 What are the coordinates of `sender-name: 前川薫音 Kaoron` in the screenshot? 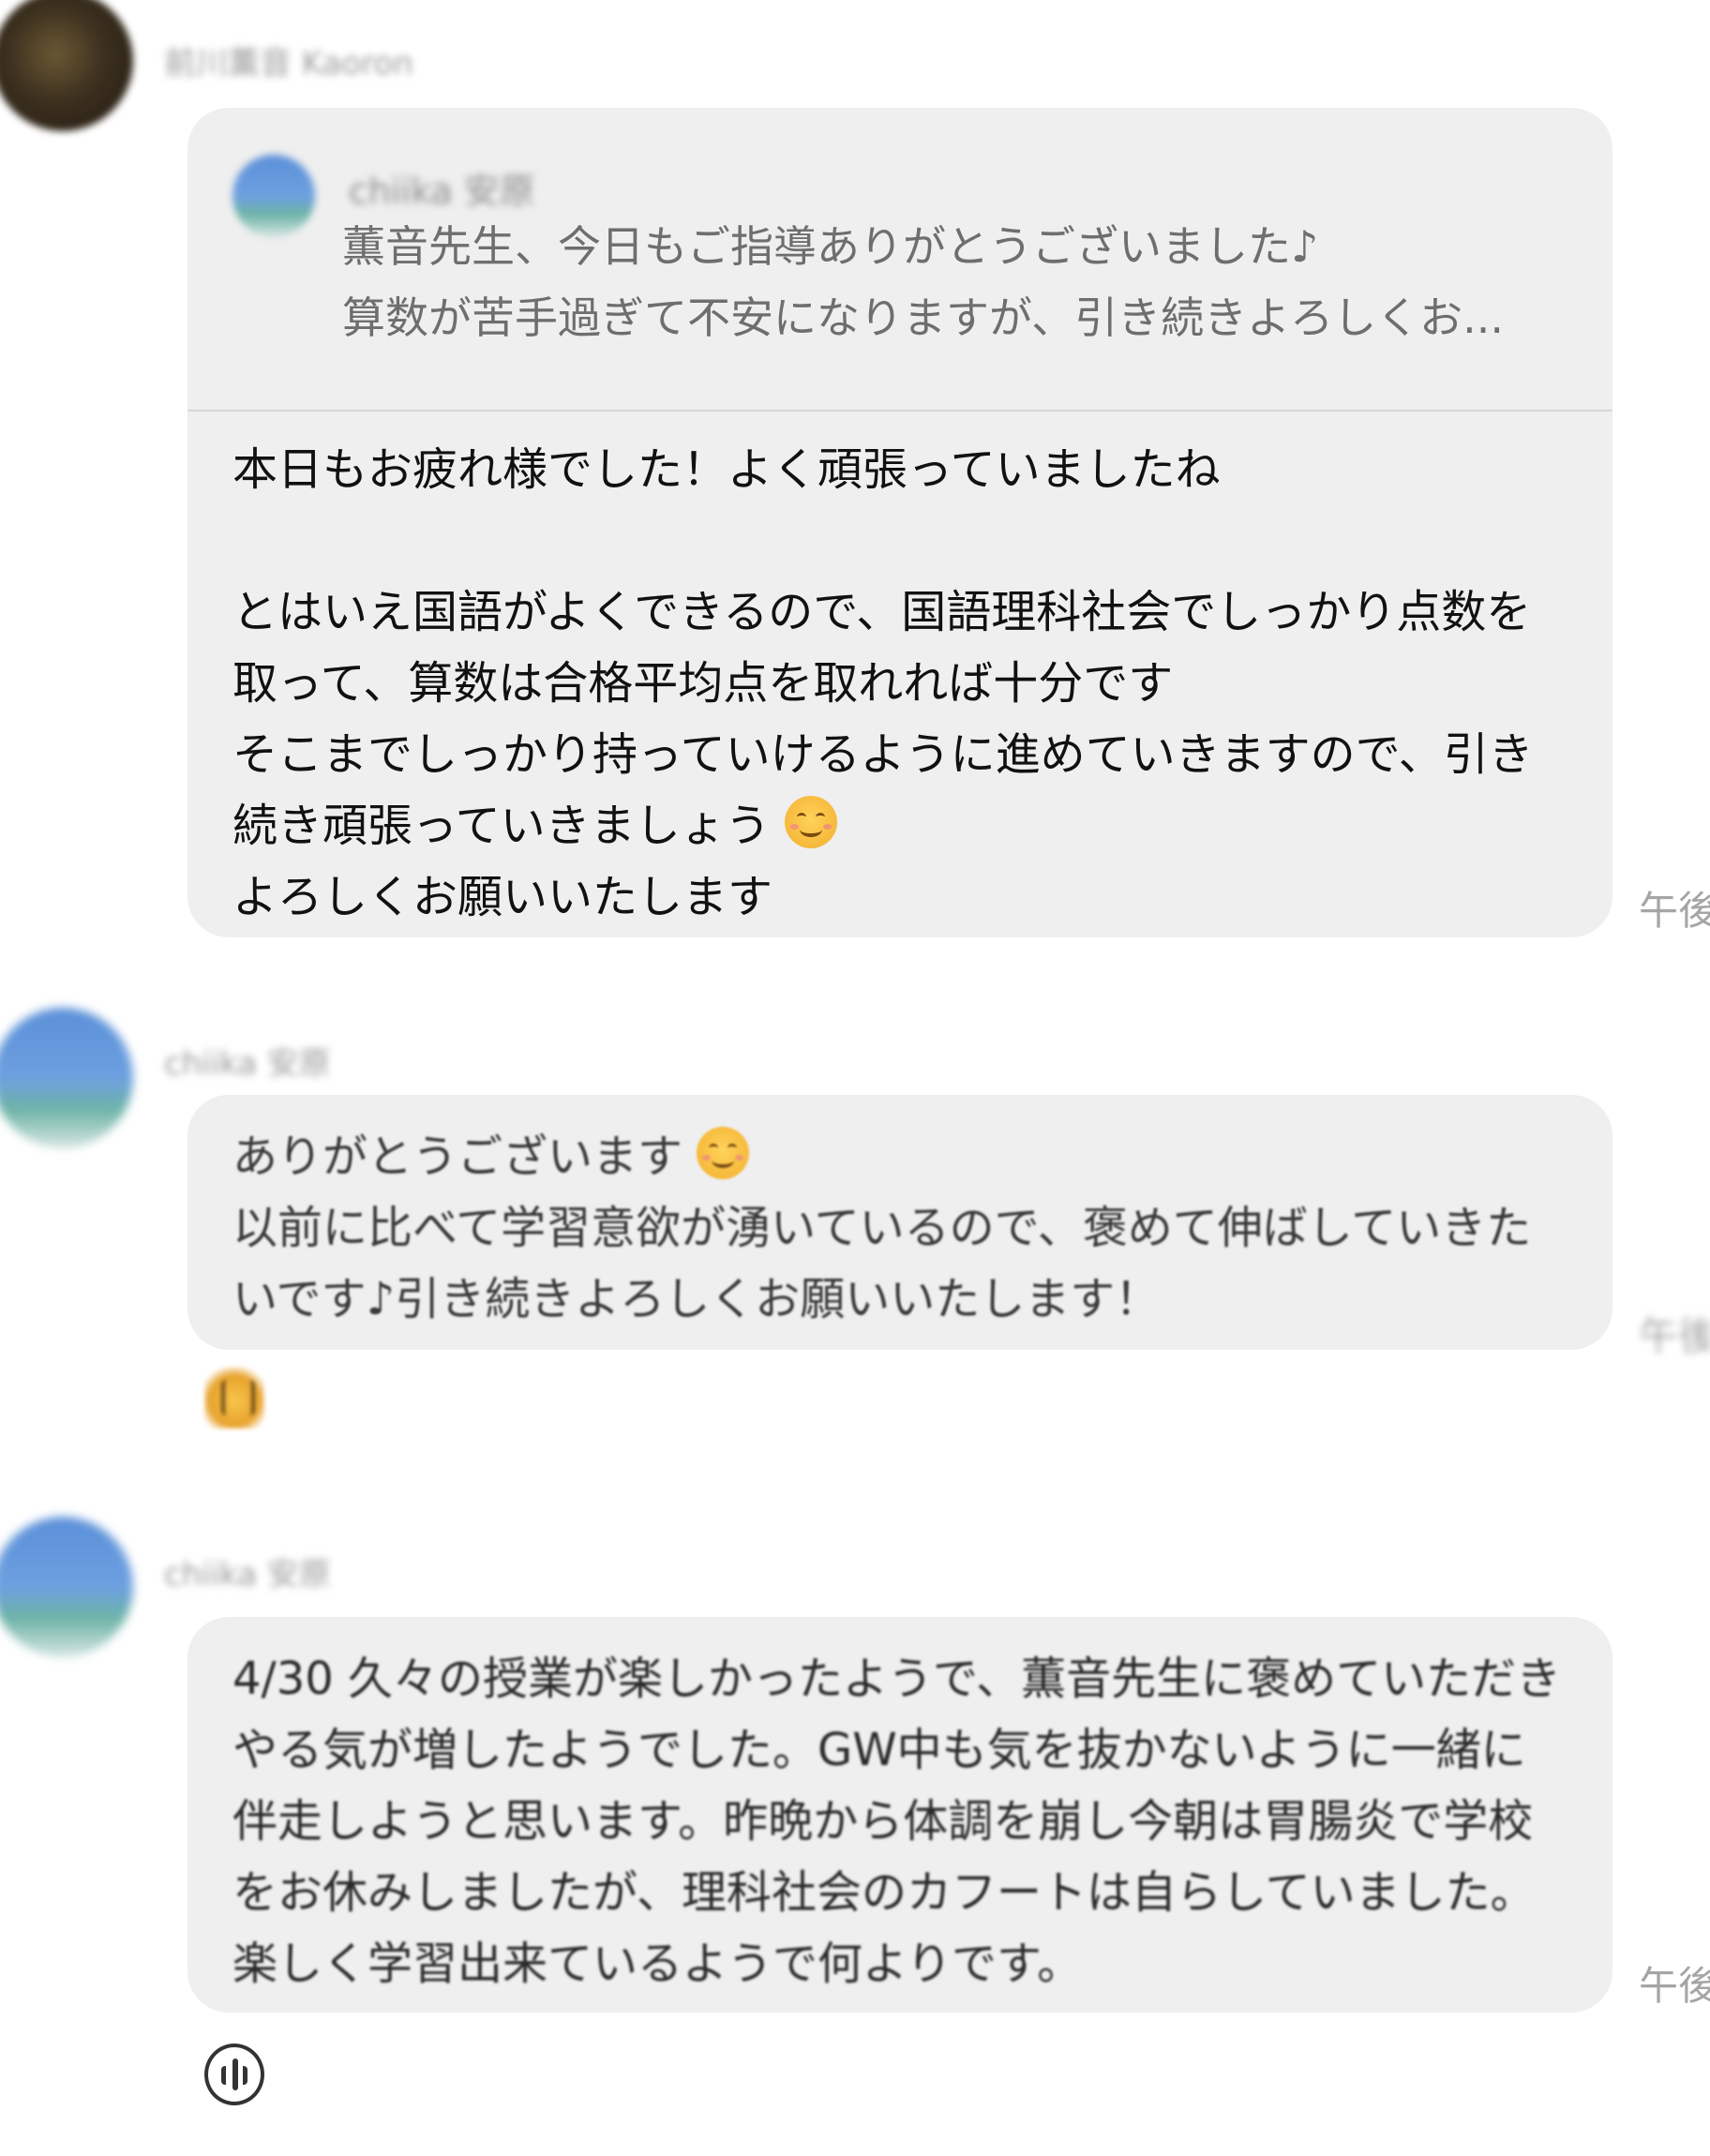 It's located at (288, 64).